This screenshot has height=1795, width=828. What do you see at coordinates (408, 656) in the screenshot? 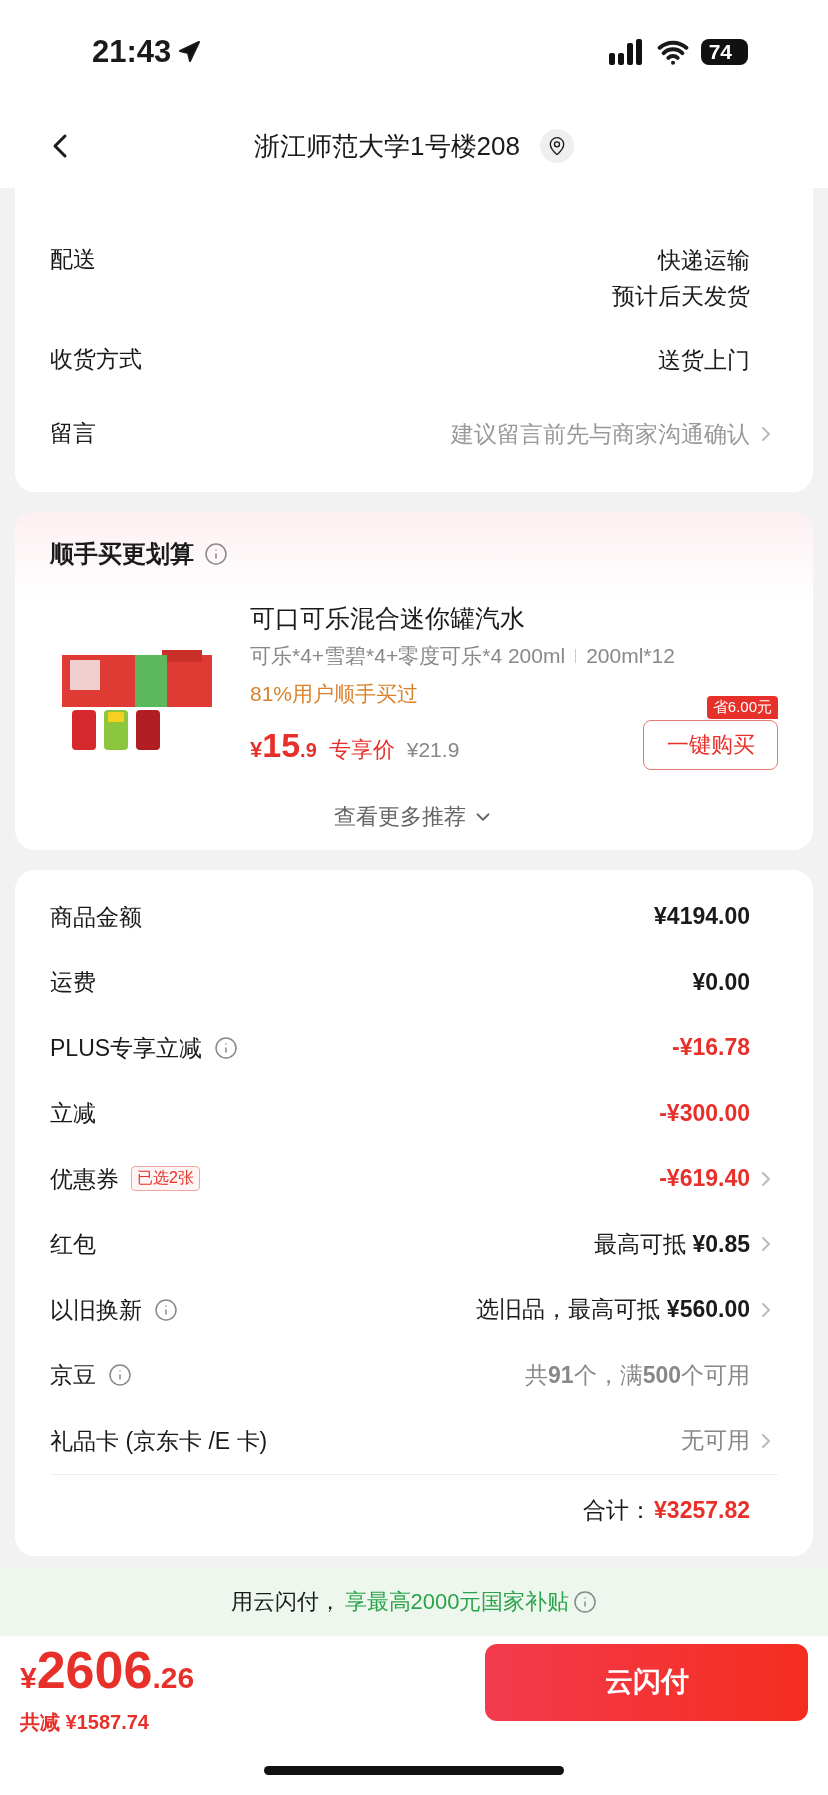
I see `product-spec: 可乐*4+雪碧*4+零度可乐*4 200ml` at bounding box center [408, 656].